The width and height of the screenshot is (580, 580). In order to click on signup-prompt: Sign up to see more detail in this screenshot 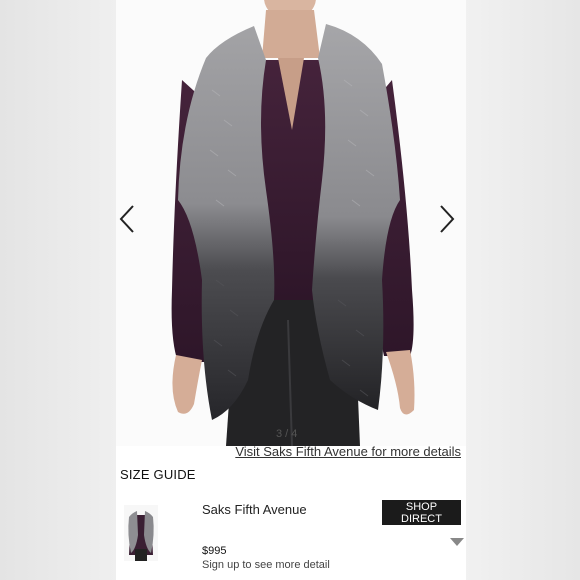, I will do `click(266, 565)`.